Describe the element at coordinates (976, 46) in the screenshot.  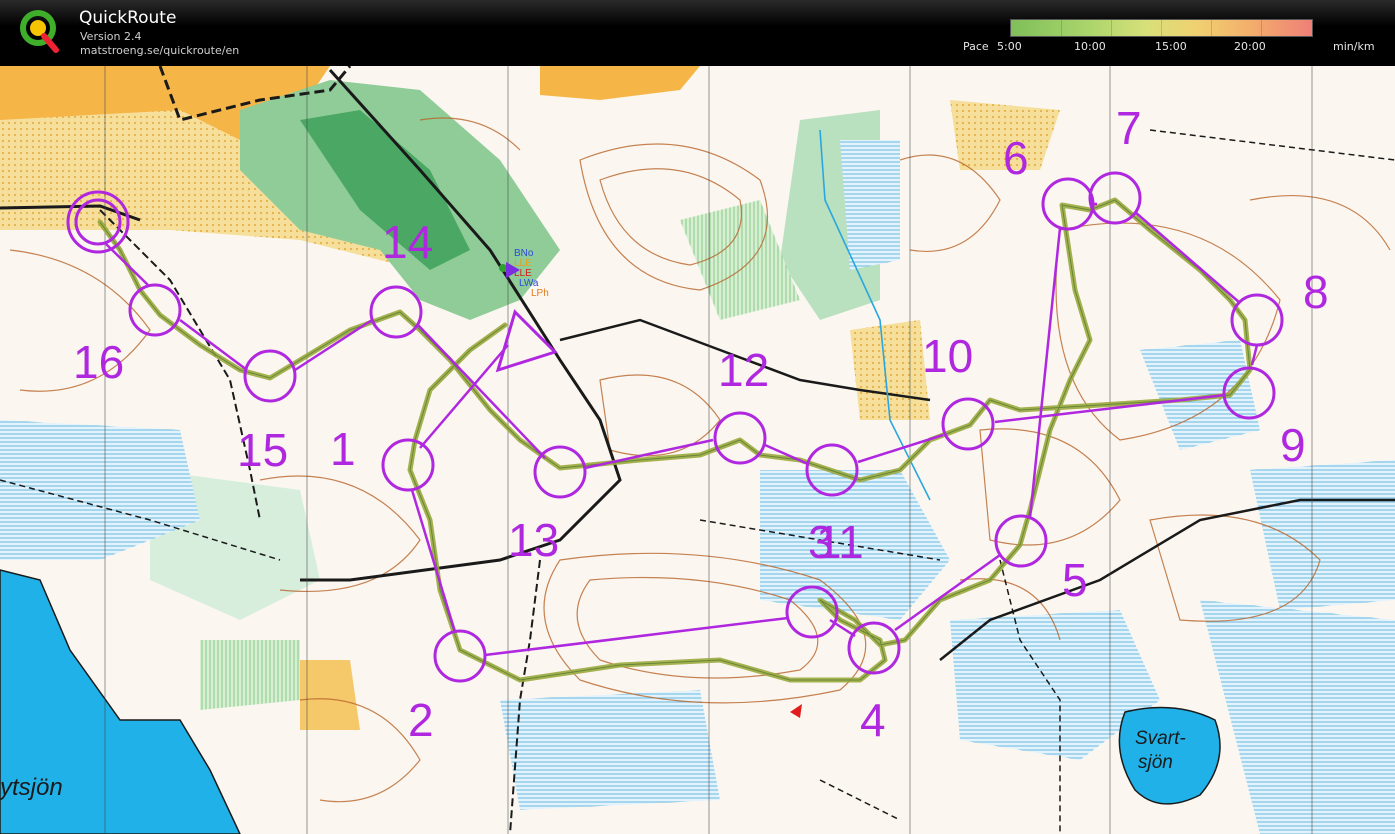
I see `pace-label: Pace` at that location.